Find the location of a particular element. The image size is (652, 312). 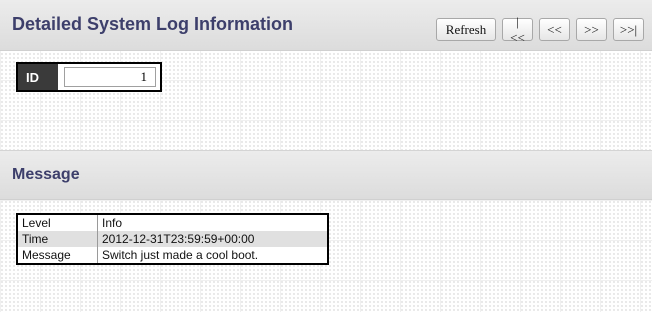

time-label: Time is located at coordinates (57, 239).